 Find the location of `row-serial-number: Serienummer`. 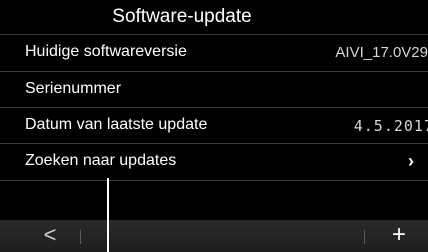

row-serial-number: Serienummer is located at coordinates (214, 89).